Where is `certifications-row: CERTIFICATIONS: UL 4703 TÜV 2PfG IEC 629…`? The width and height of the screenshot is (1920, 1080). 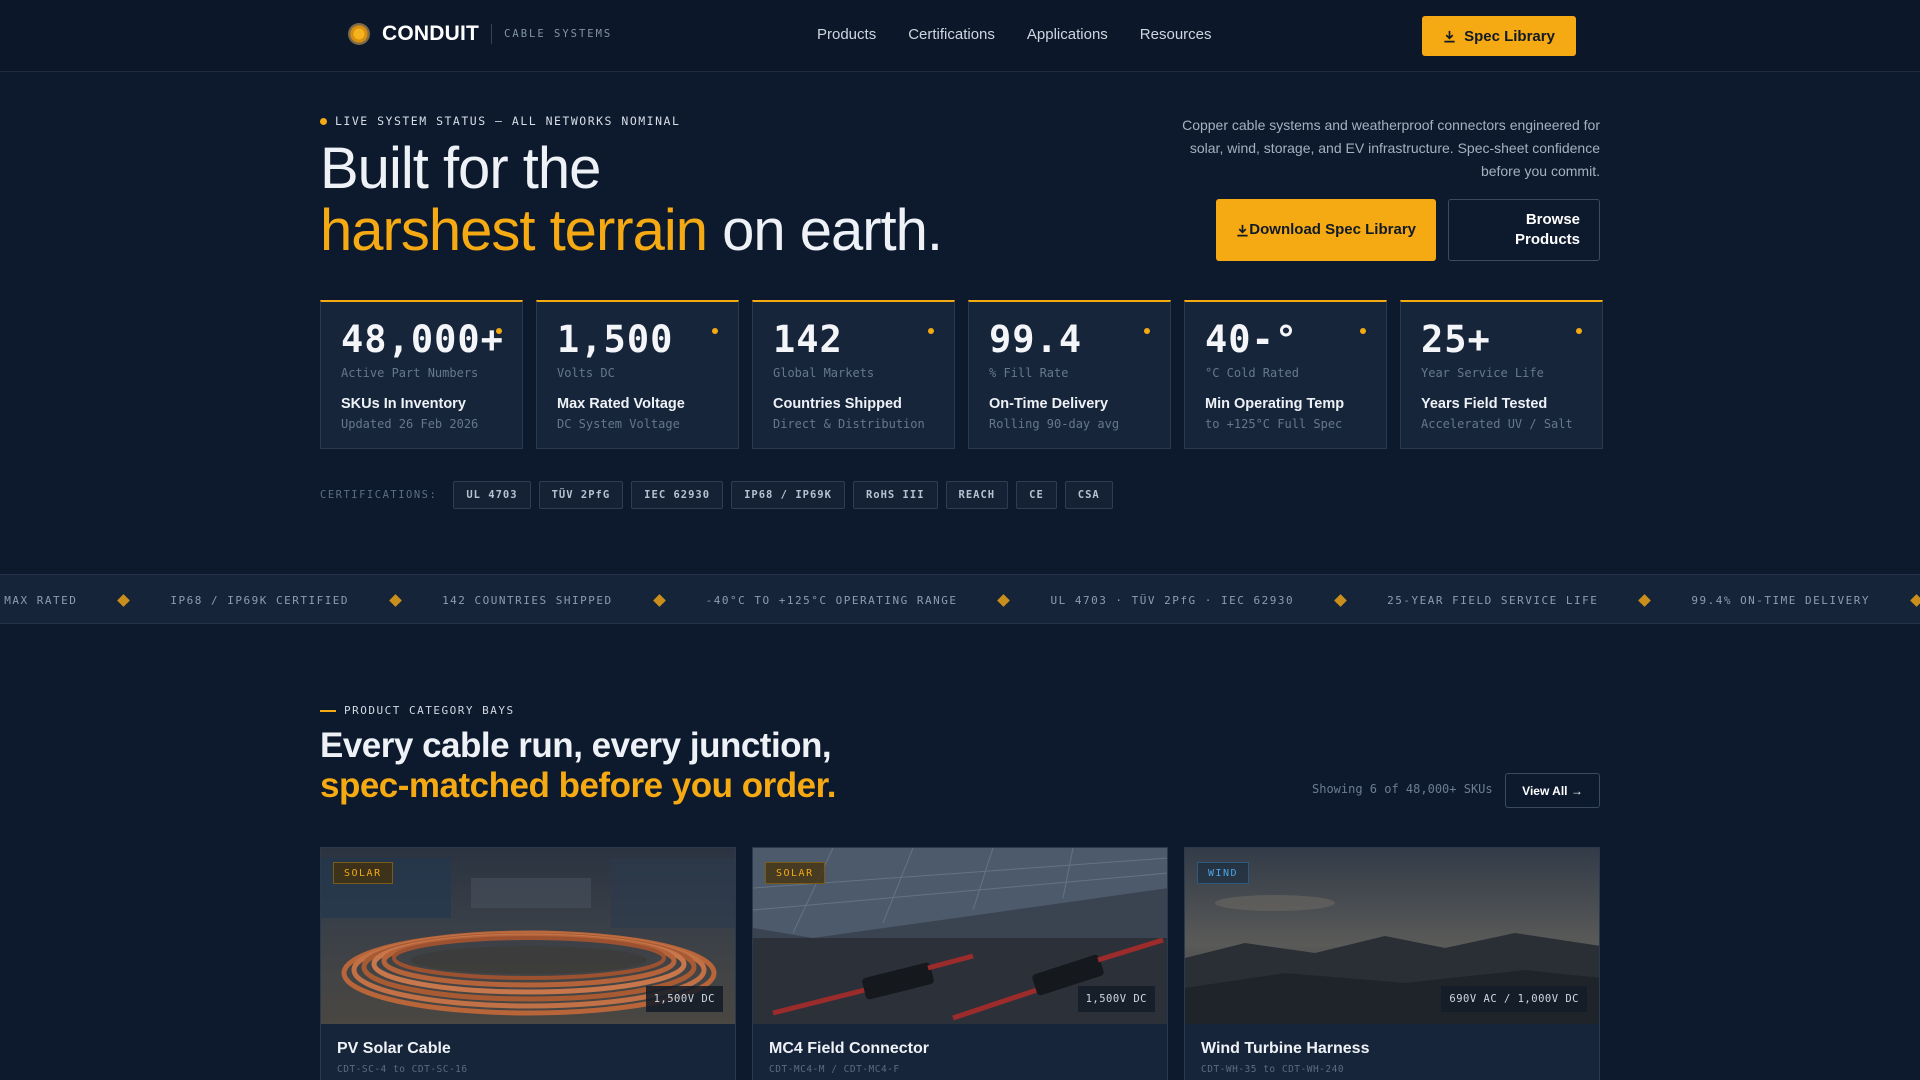 certifications-row: CERTIFICATIONS: UL 4703 TÜV 2PfG IEC 629… is located at coordinates (716, 495).